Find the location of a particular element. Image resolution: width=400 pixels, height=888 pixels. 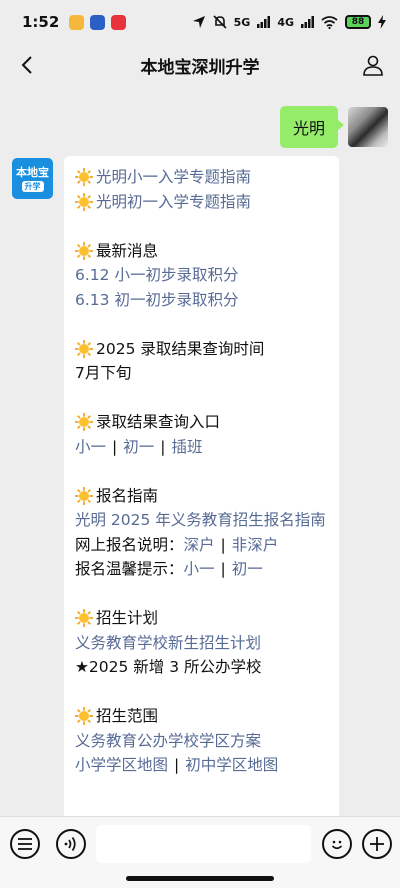

tmall-app-icon is located at coordinates (119, 22).